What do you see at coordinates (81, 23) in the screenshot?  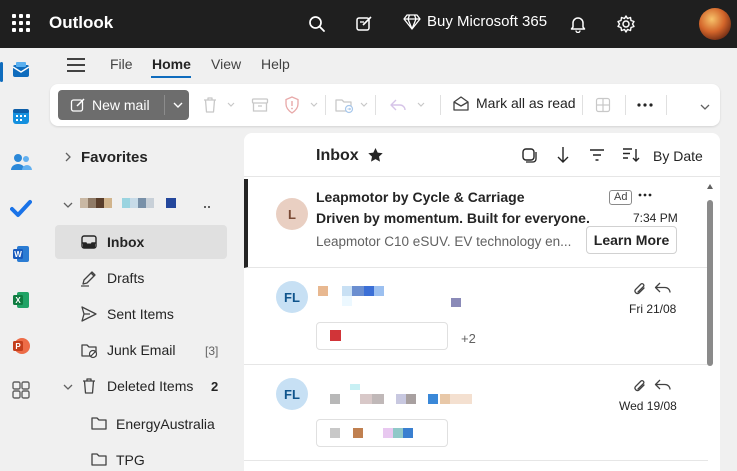 I see `app-title: Outlook` at bounding box center [81, 23].